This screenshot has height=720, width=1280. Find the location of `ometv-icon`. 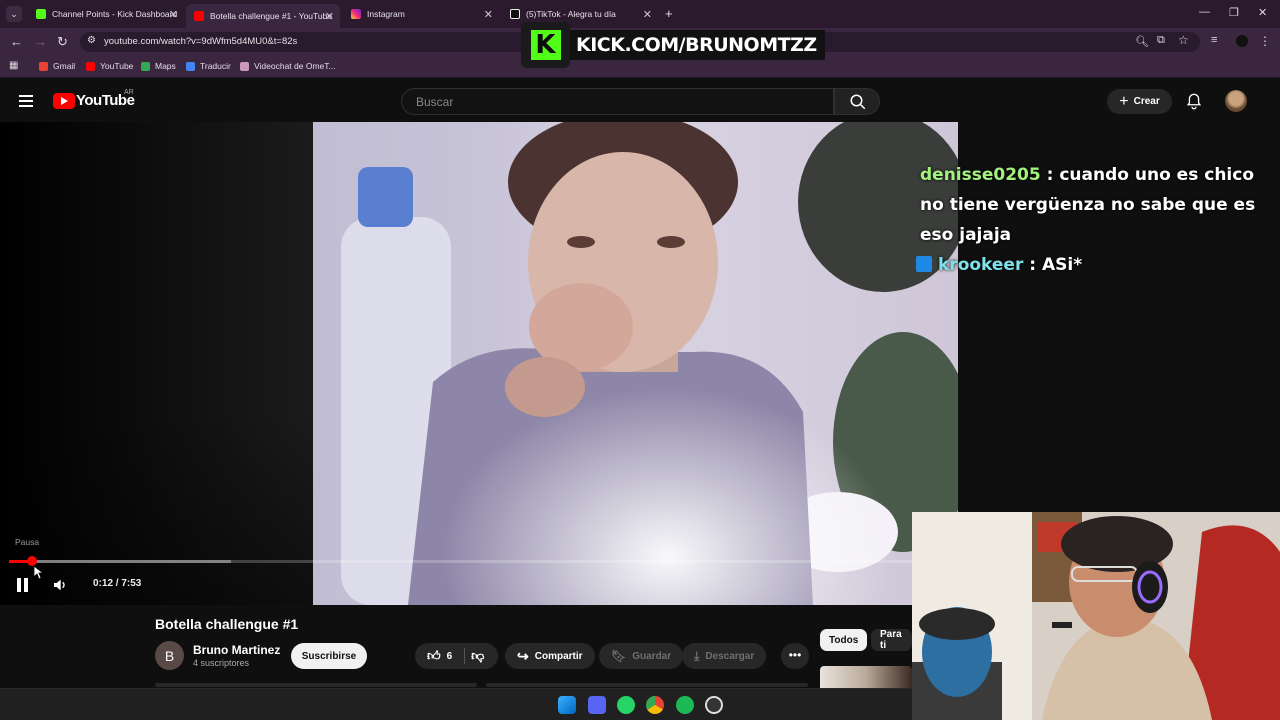

ometv-icon is located at coordinates (244, 66).